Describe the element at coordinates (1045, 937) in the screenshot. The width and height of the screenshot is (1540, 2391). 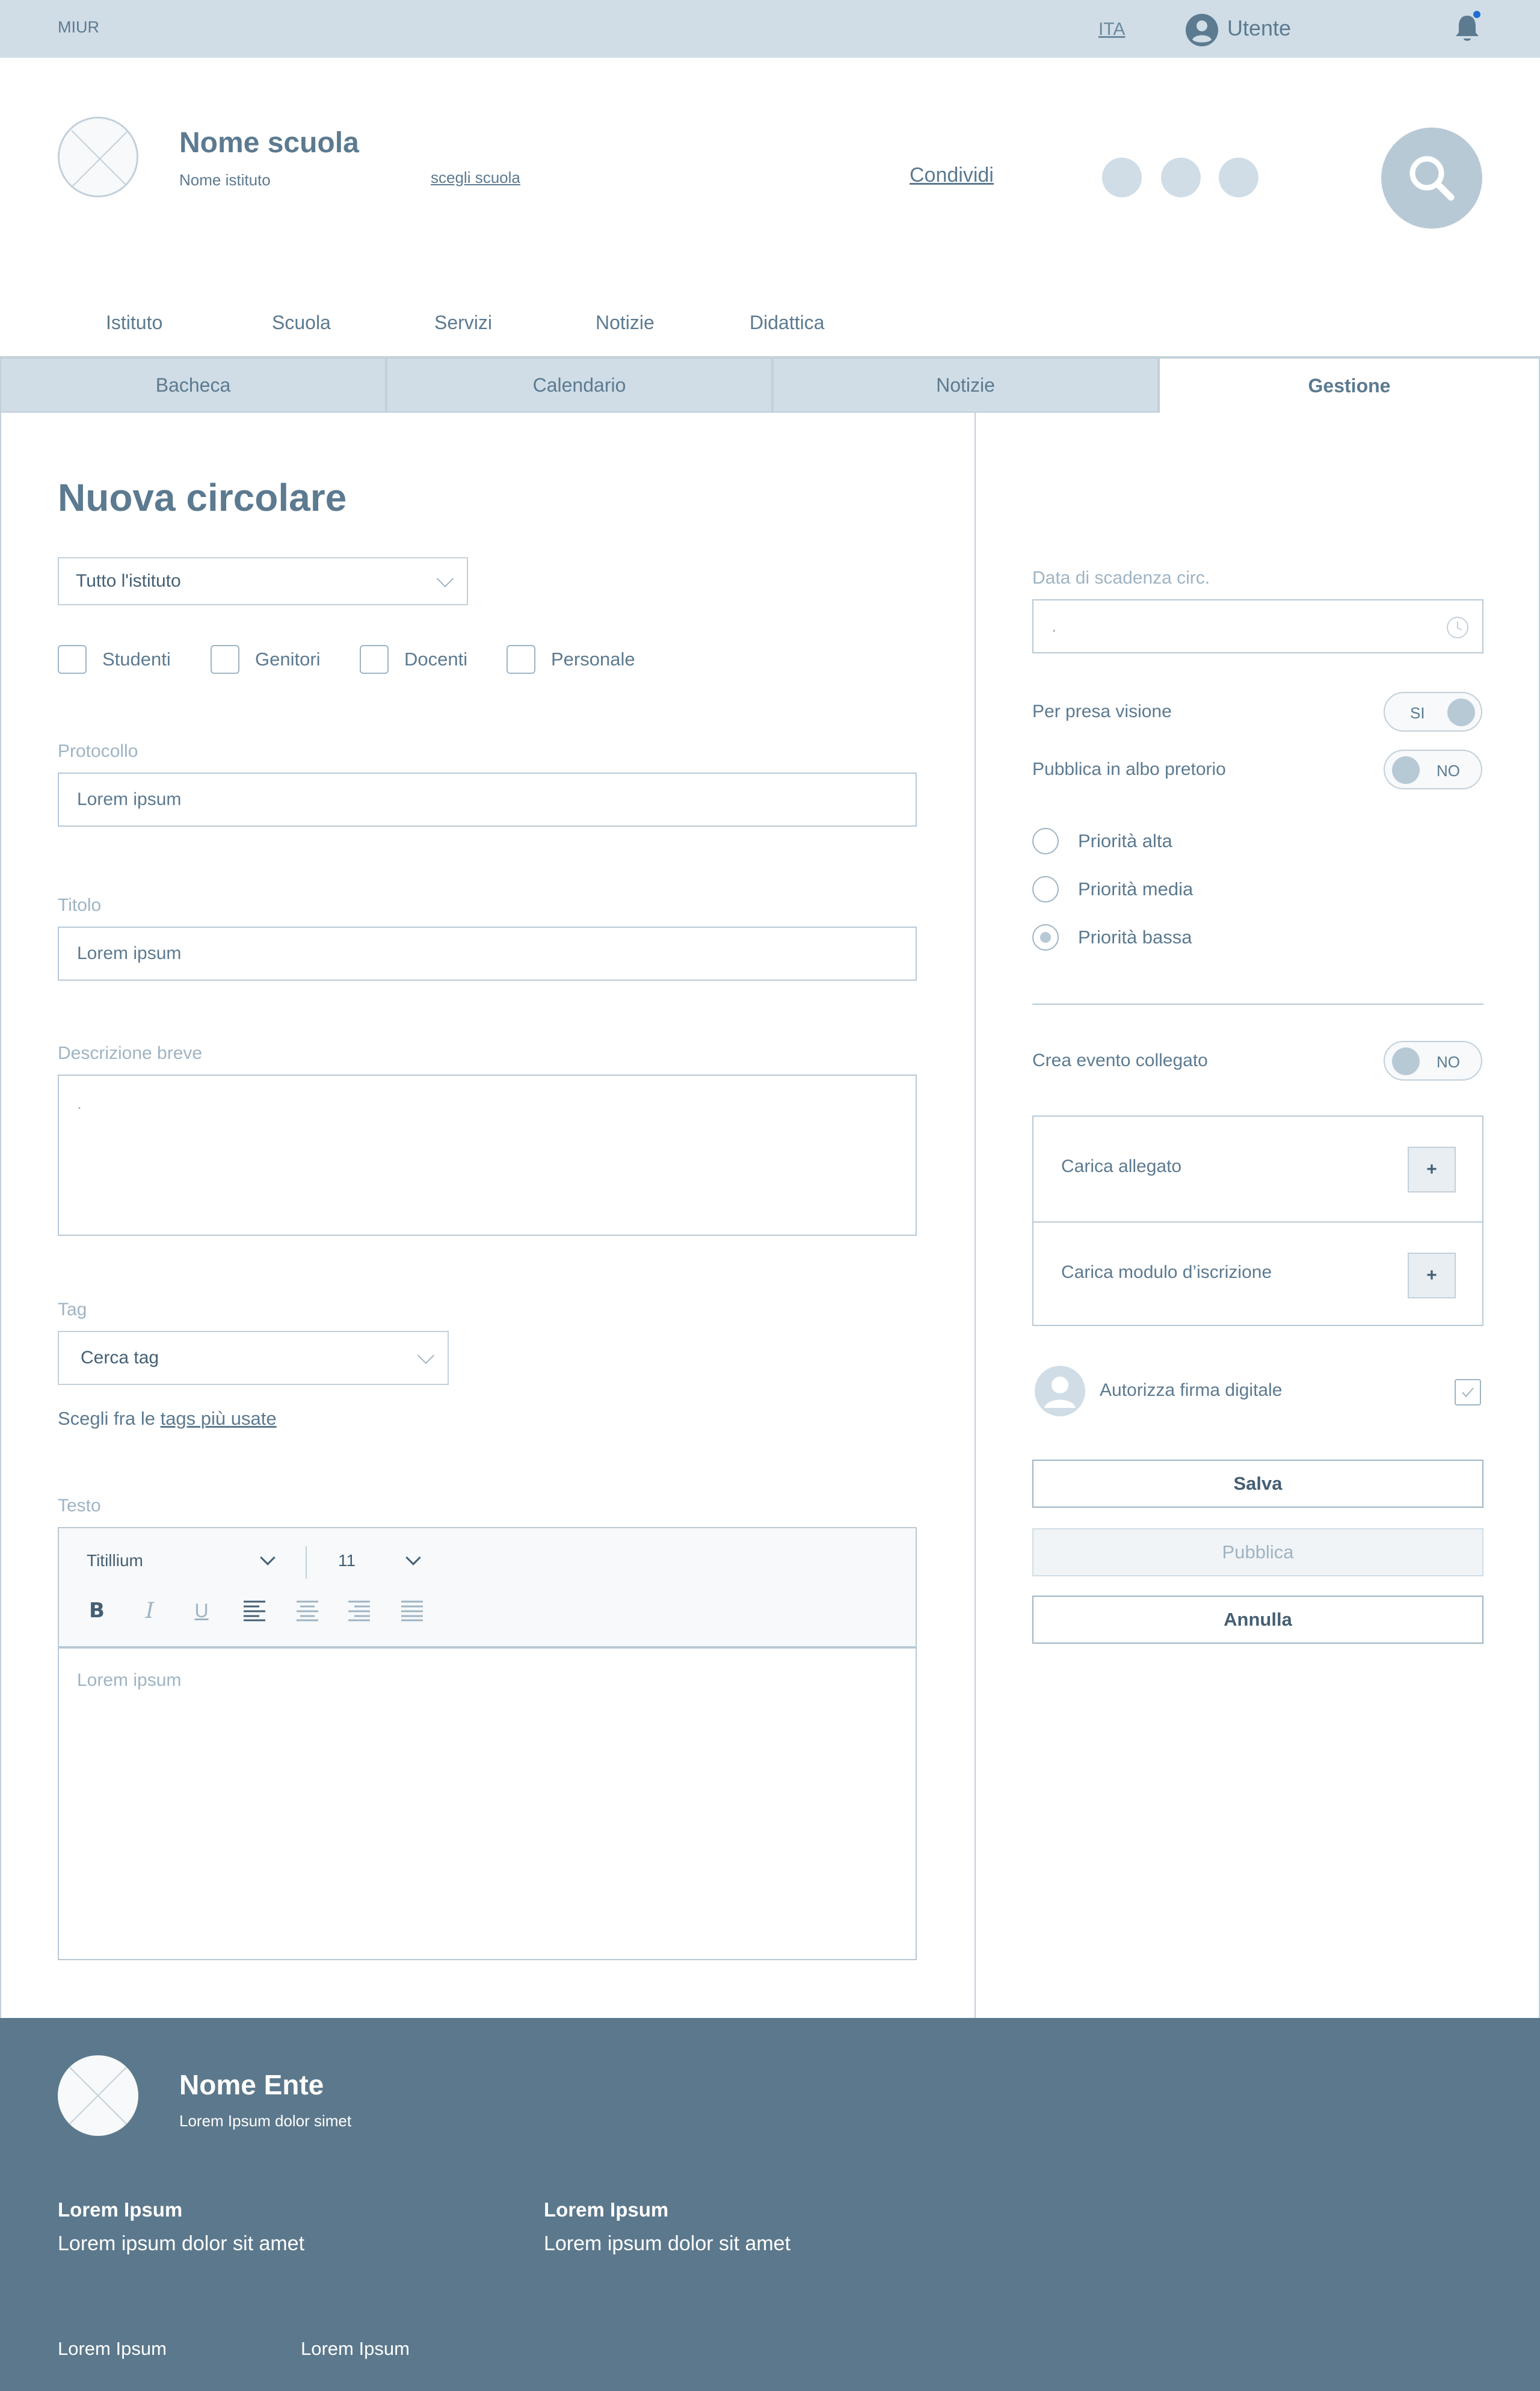
I see `radio-selected` at that location.